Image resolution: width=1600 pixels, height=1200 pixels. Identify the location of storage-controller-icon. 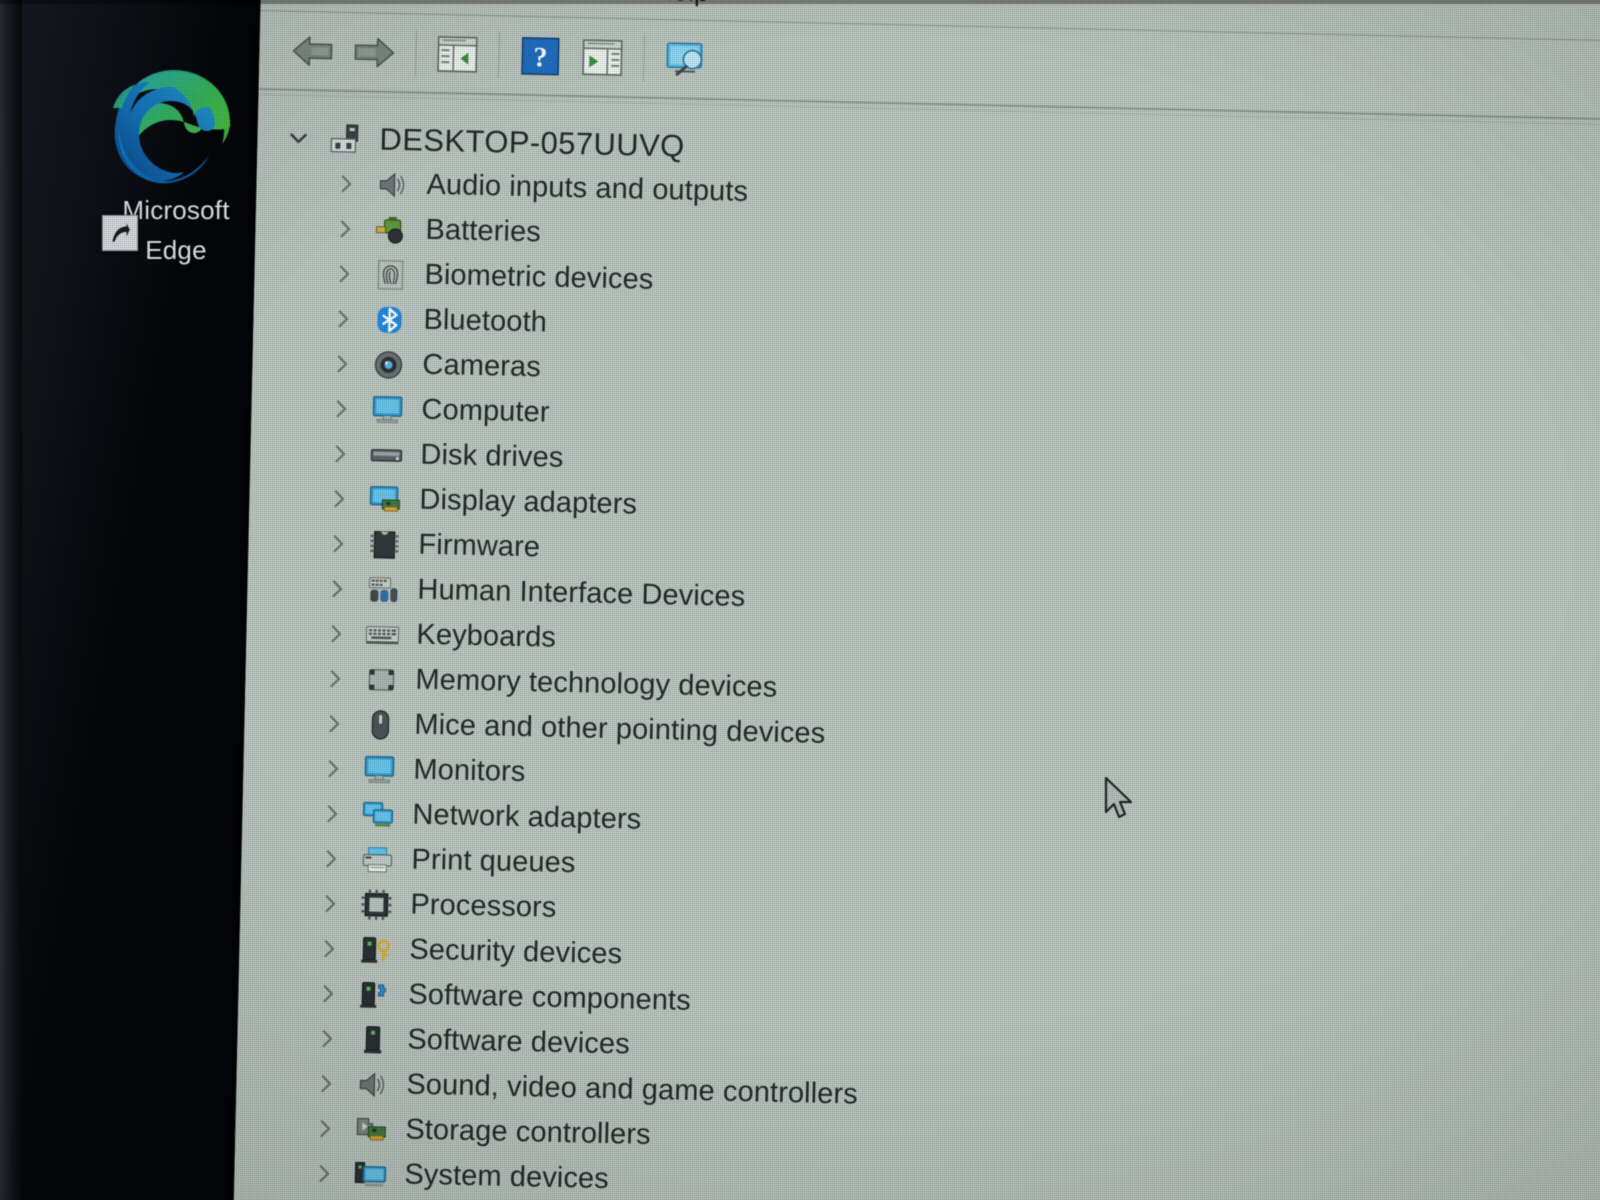
(371, 1129).